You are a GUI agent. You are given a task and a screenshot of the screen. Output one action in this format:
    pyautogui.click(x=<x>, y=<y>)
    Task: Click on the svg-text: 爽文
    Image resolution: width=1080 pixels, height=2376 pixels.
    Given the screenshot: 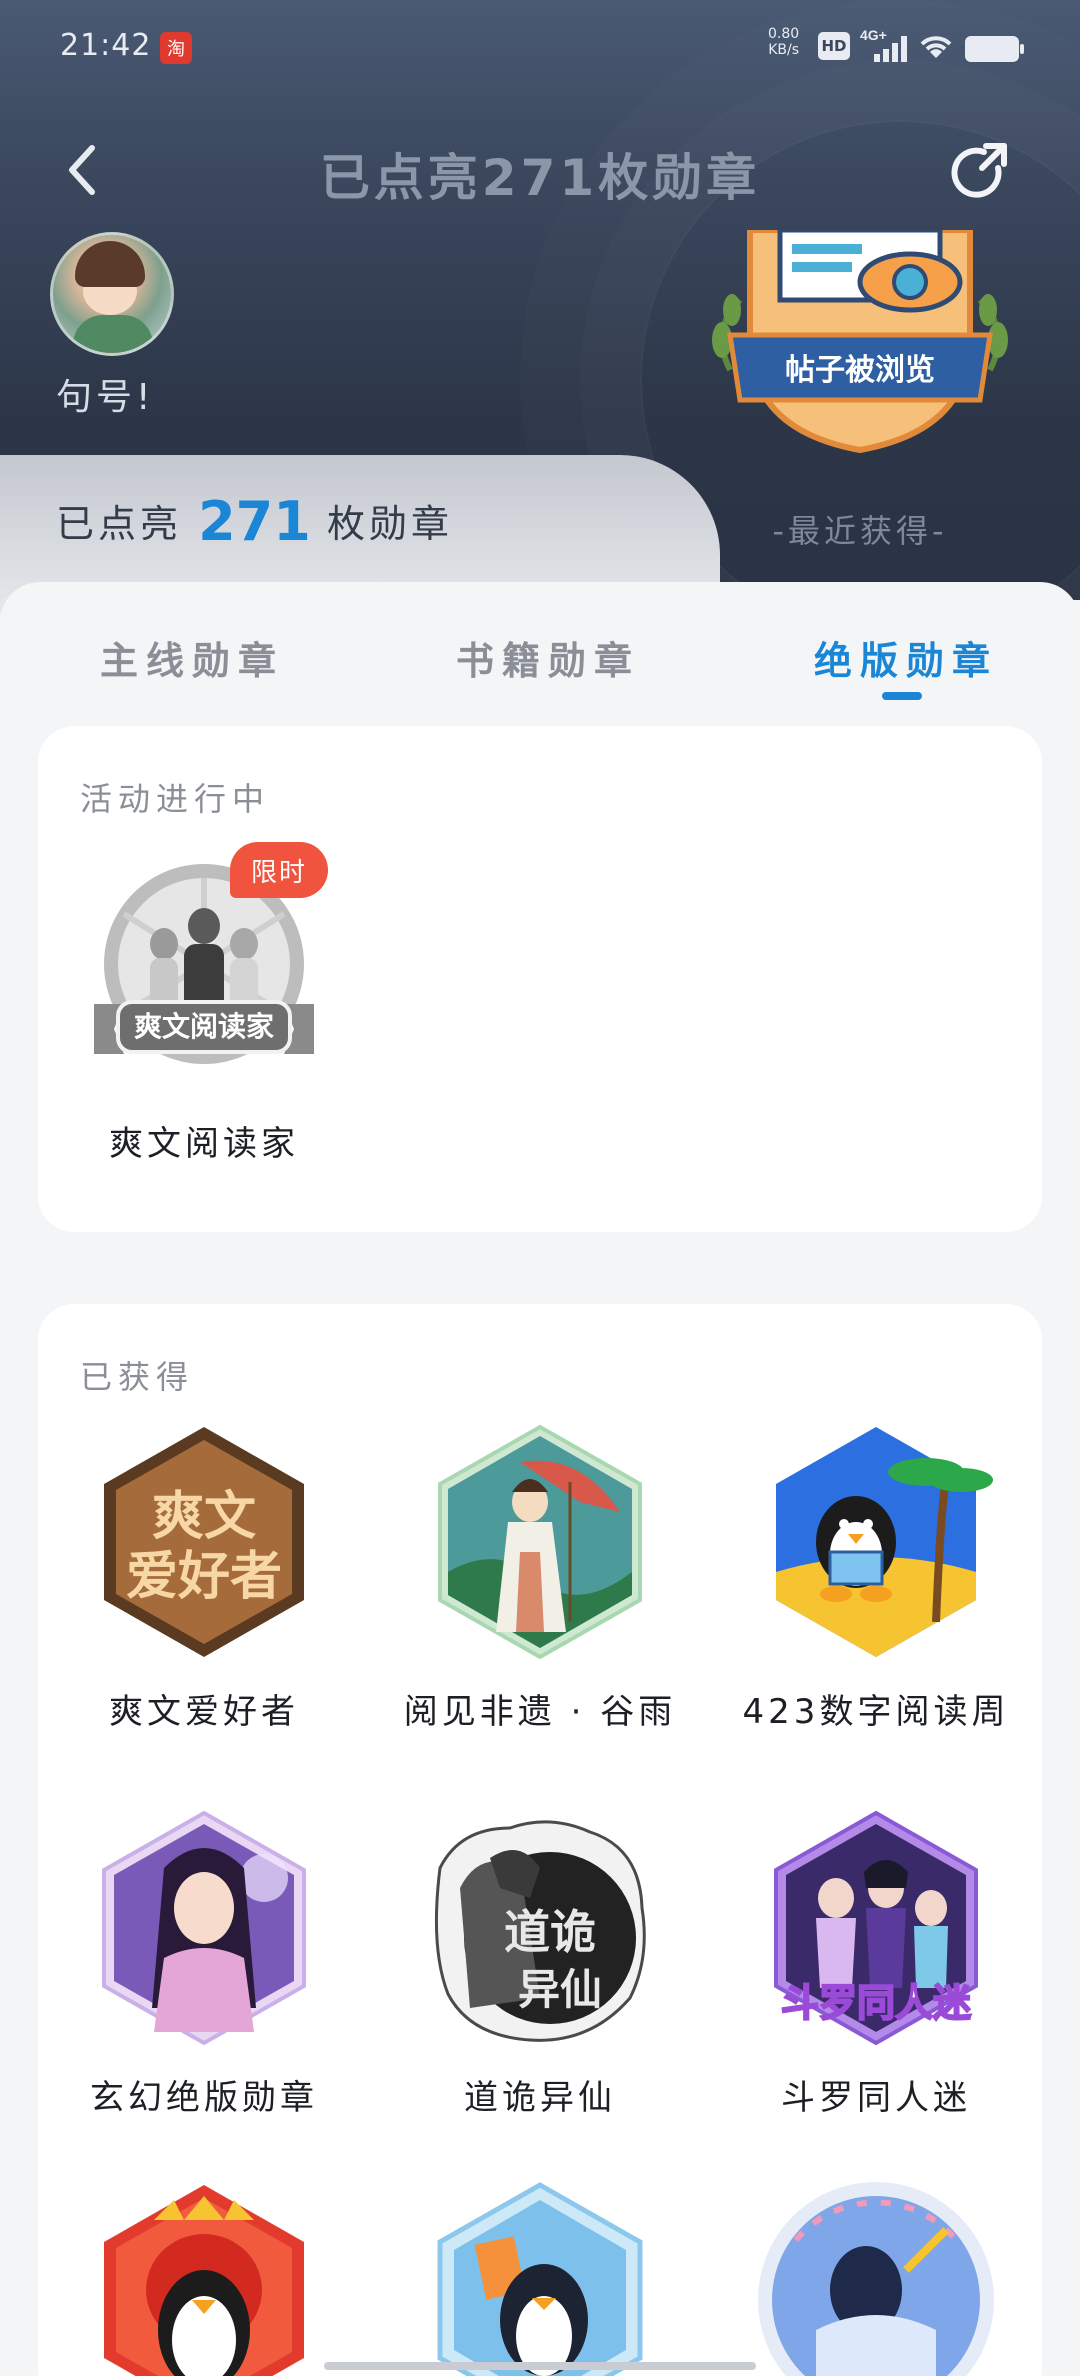 What is the action you would take?
    pyautogui.click(x=204, y=1517)
    